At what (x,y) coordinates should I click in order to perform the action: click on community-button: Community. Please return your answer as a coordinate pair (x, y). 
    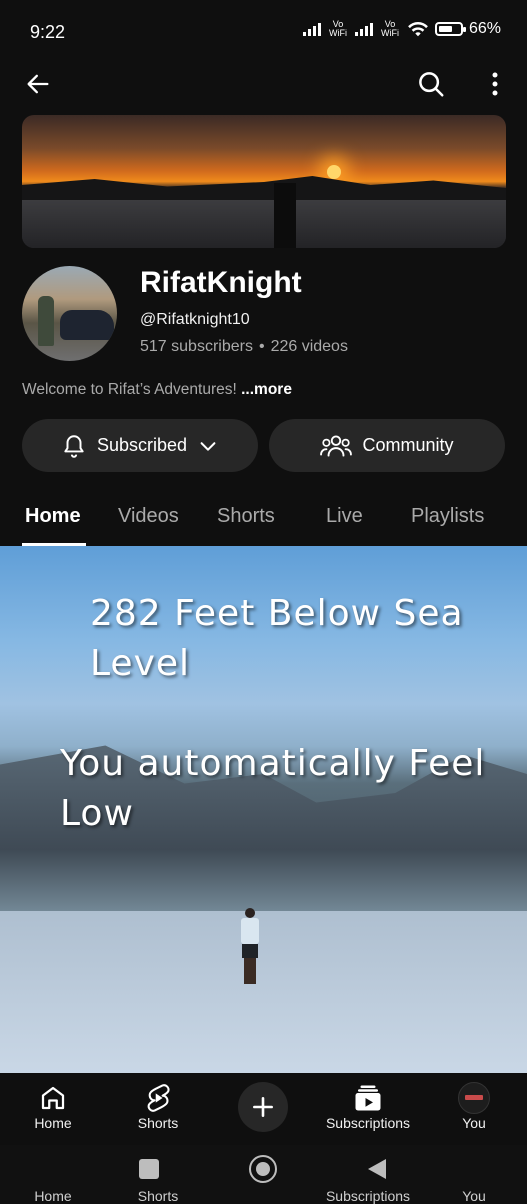
    Looking at the image, I should click on (387, 445).